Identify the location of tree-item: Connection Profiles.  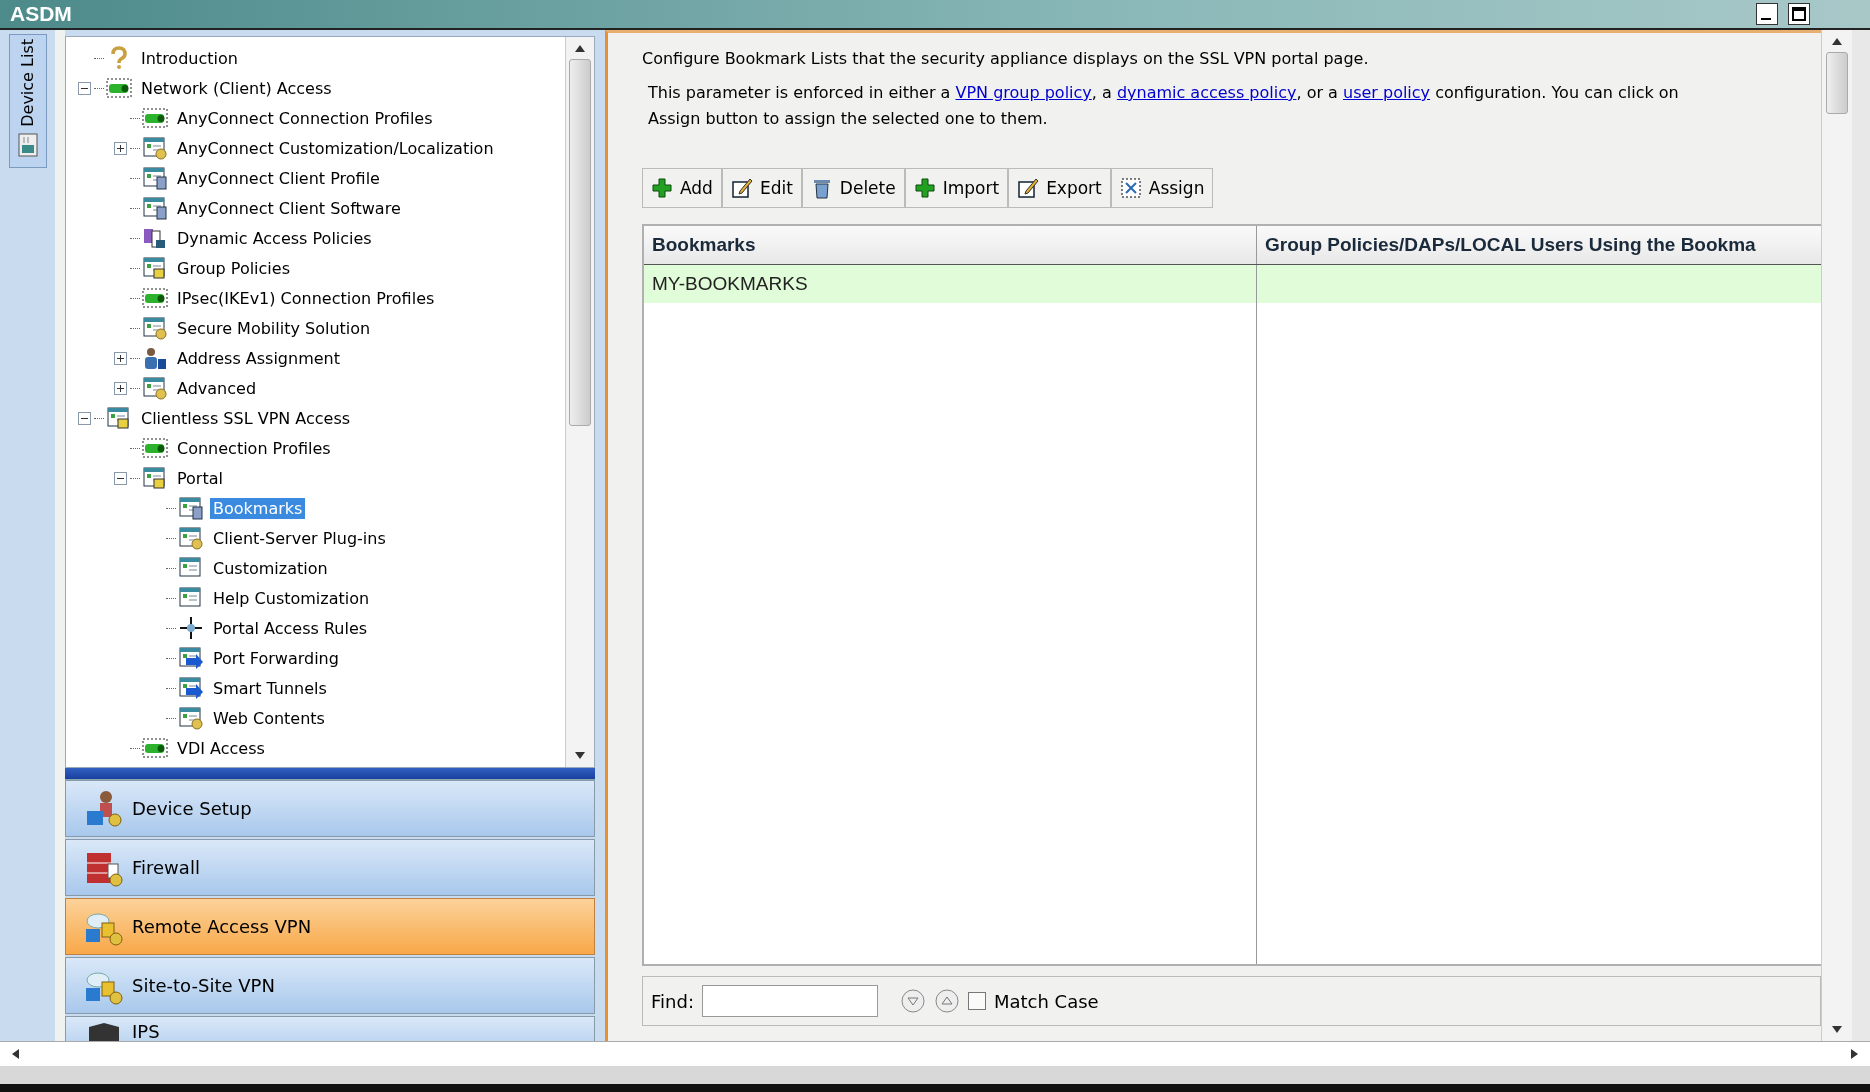
(254, 448).